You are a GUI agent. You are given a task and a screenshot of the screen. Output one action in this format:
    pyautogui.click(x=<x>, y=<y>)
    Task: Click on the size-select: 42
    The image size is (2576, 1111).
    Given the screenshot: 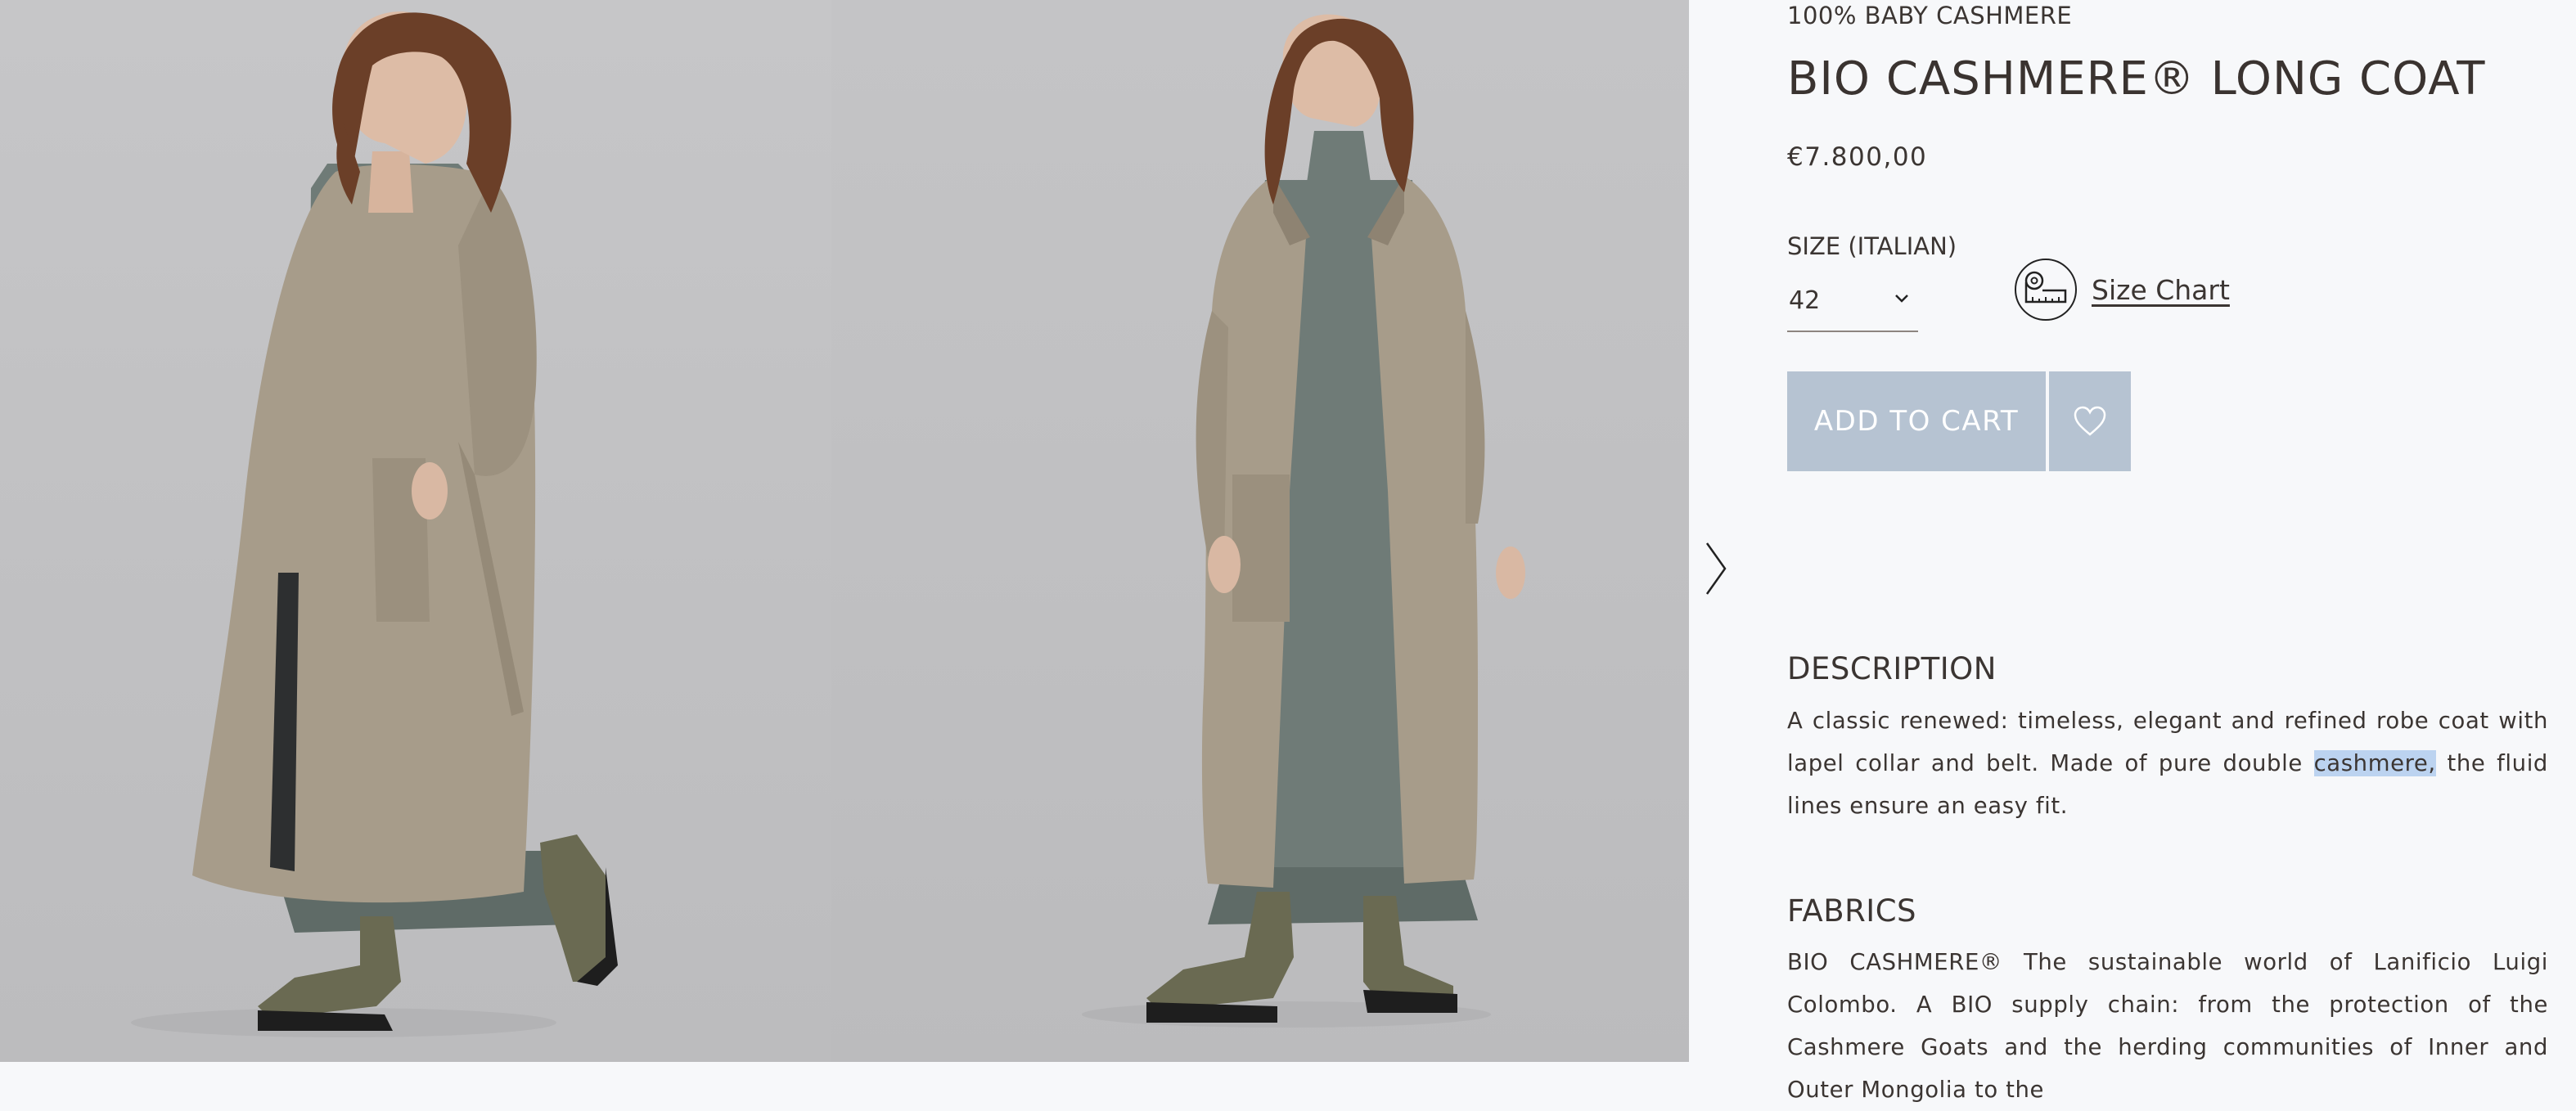 What is the action you would take?
    pyautogui.click(x=1852, y=305)
    